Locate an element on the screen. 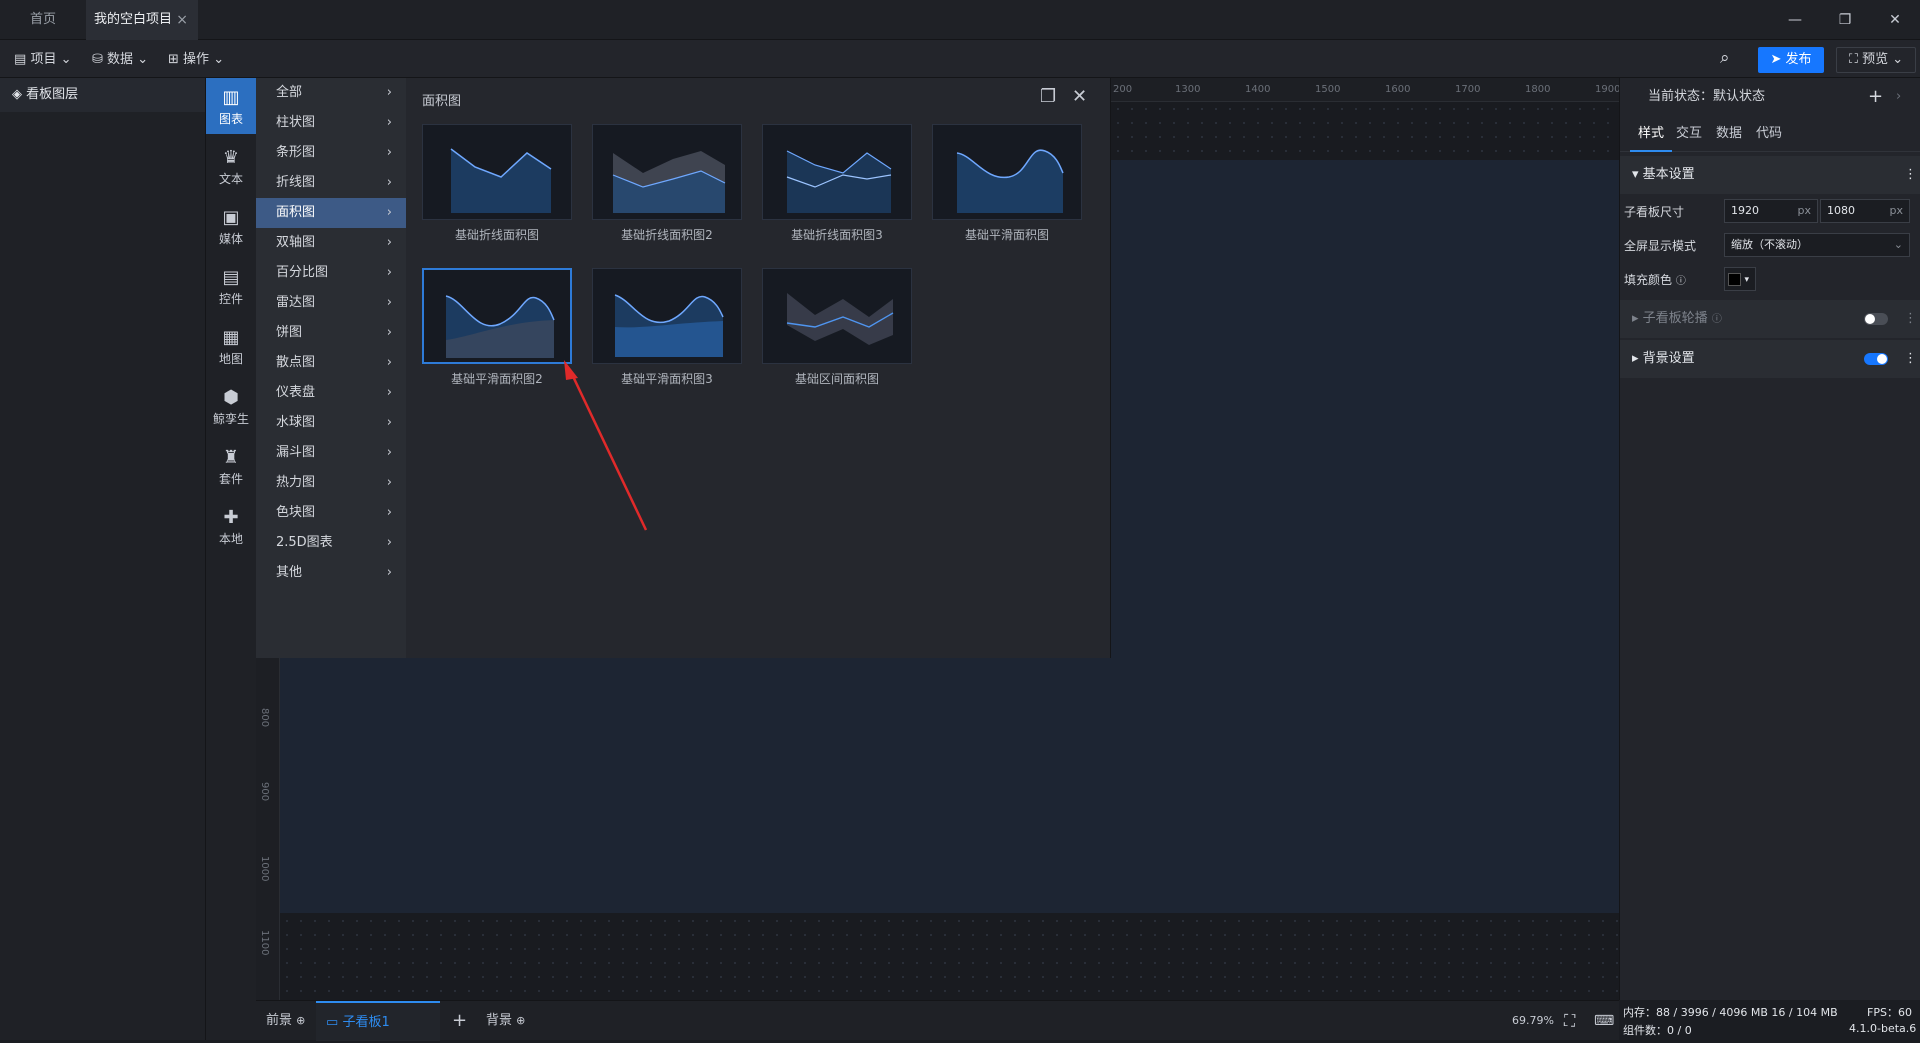  close-icon: × is located at coordinates (182, 20).